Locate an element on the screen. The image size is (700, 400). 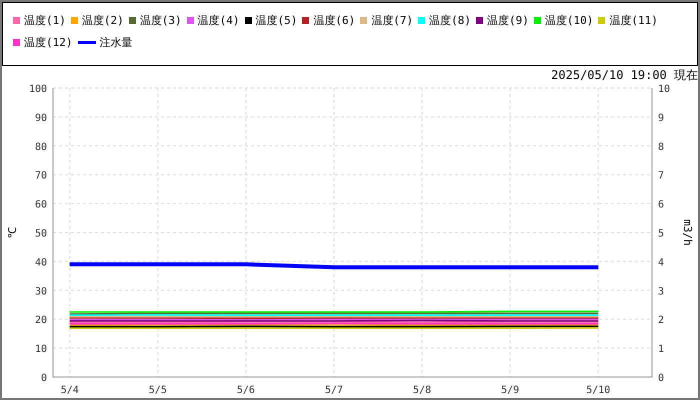
y2-tick-label: 5 is located at coordinates (661, 234).